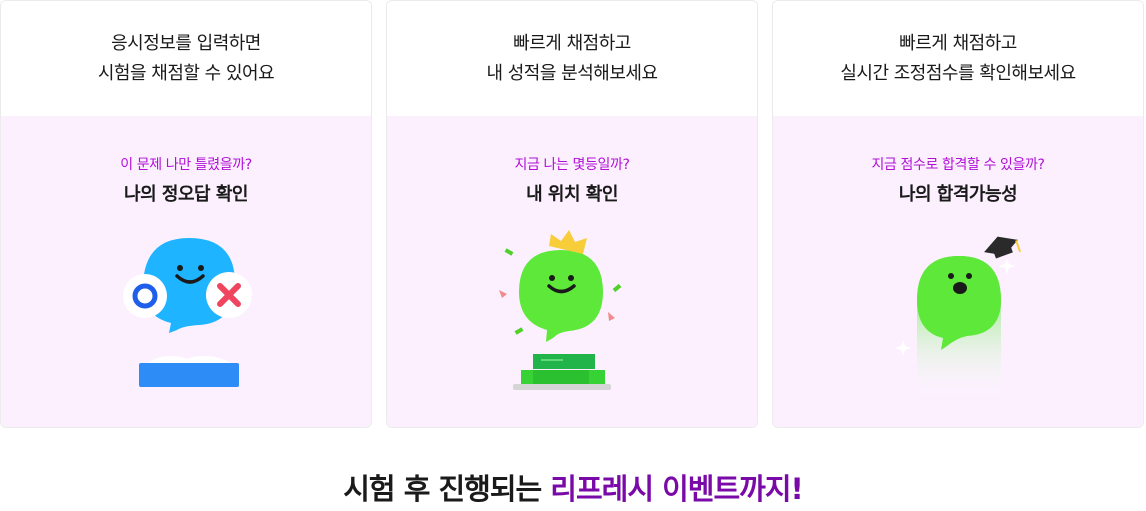 Image resolution: width=1146 pixels, height=511 pixels. What do you see at coordinates (560, 310) in the screenshot?
I see `mascot-crown-illustration` at bounding box center [560, 310].